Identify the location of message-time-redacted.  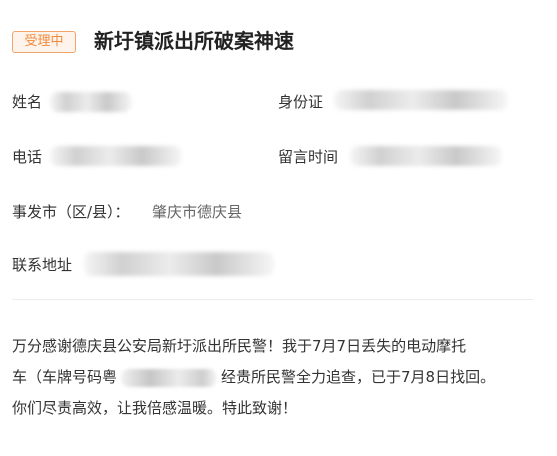
(426, 156).